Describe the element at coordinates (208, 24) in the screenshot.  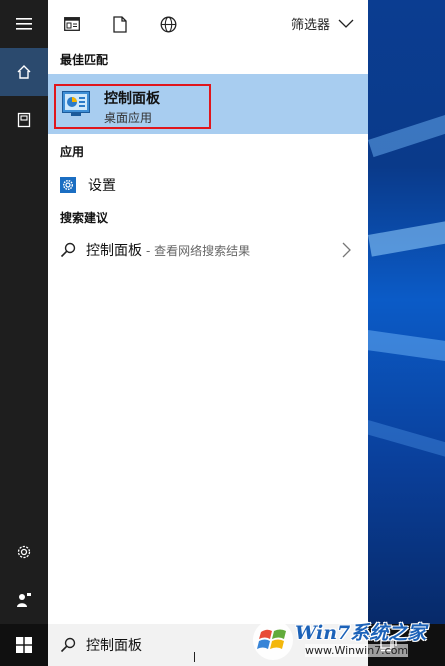
I see `results-toolbar: 筛选器` at that location.